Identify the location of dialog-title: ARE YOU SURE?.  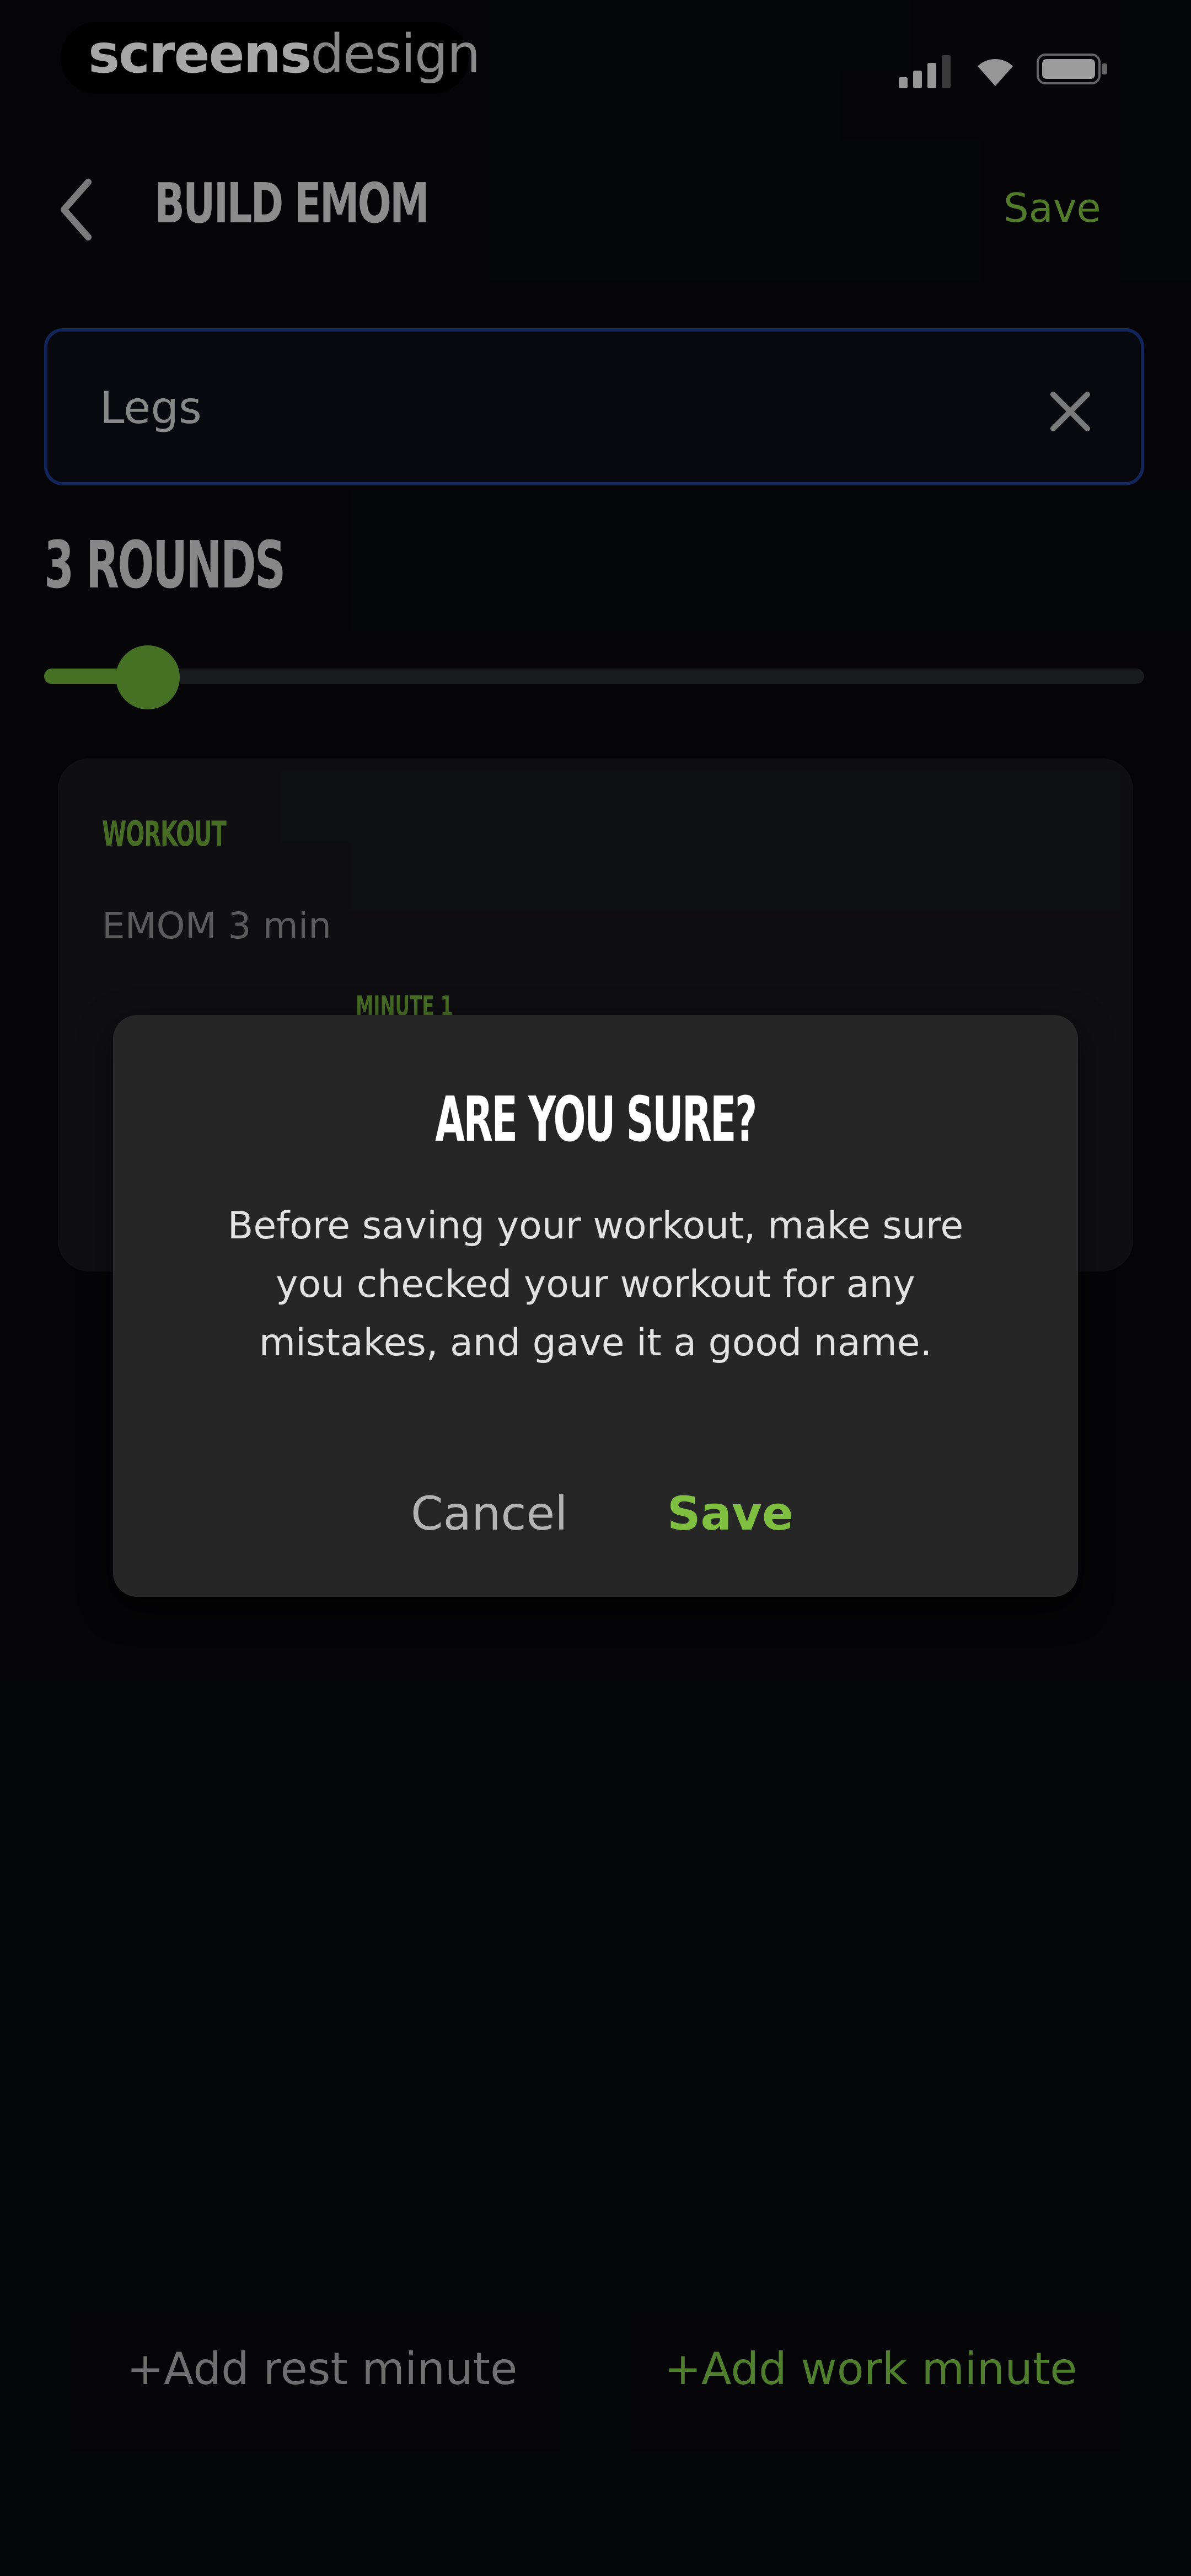
(595, 1120).